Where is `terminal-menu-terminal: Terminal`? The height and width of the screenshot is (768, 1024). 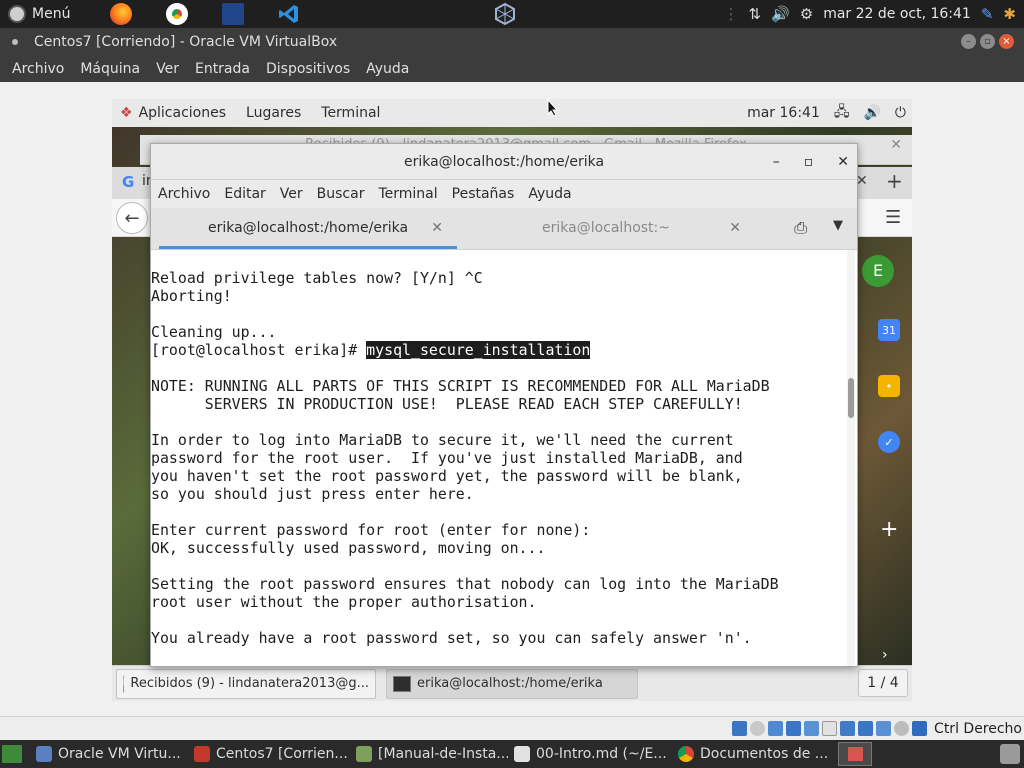 terminal-menu-terminal: Terminal is located at coordinates (407, 194).